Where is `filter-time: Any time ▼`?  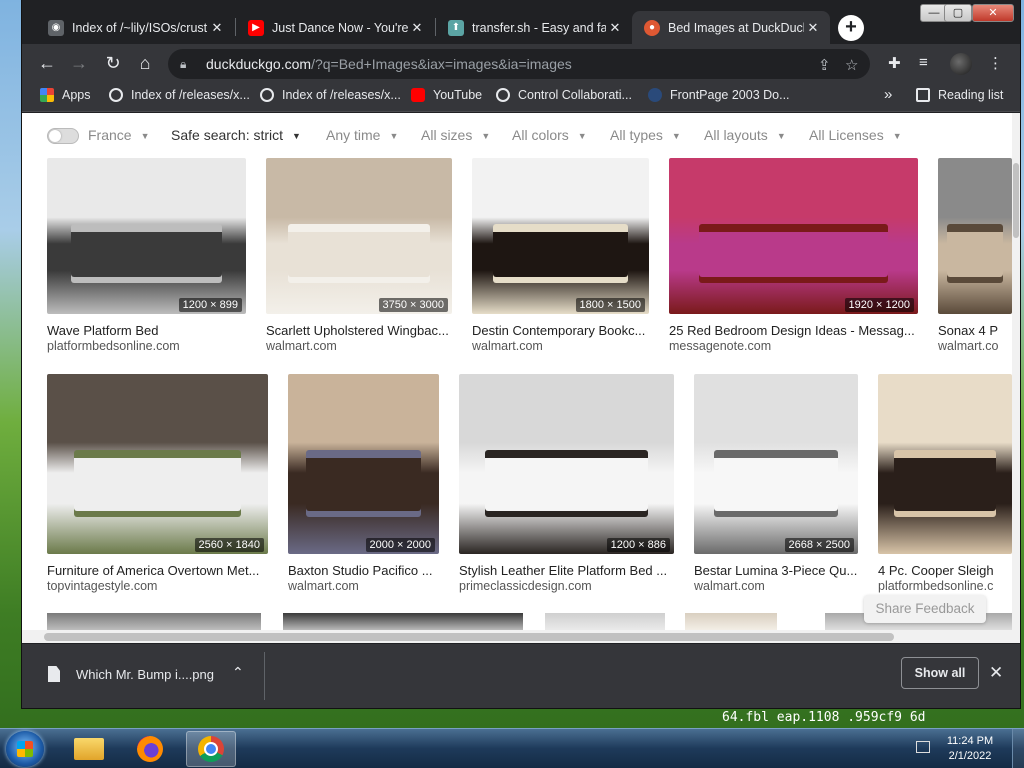
filter-time: Any time ▼ is located at coordinates (362, 135).